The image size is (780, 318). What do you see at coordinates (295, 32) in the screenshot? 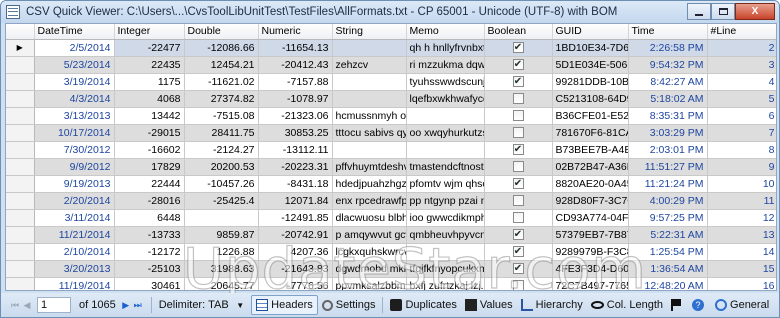
I see `column-header-numeric: Numeric` at bounding box center [295, 32].